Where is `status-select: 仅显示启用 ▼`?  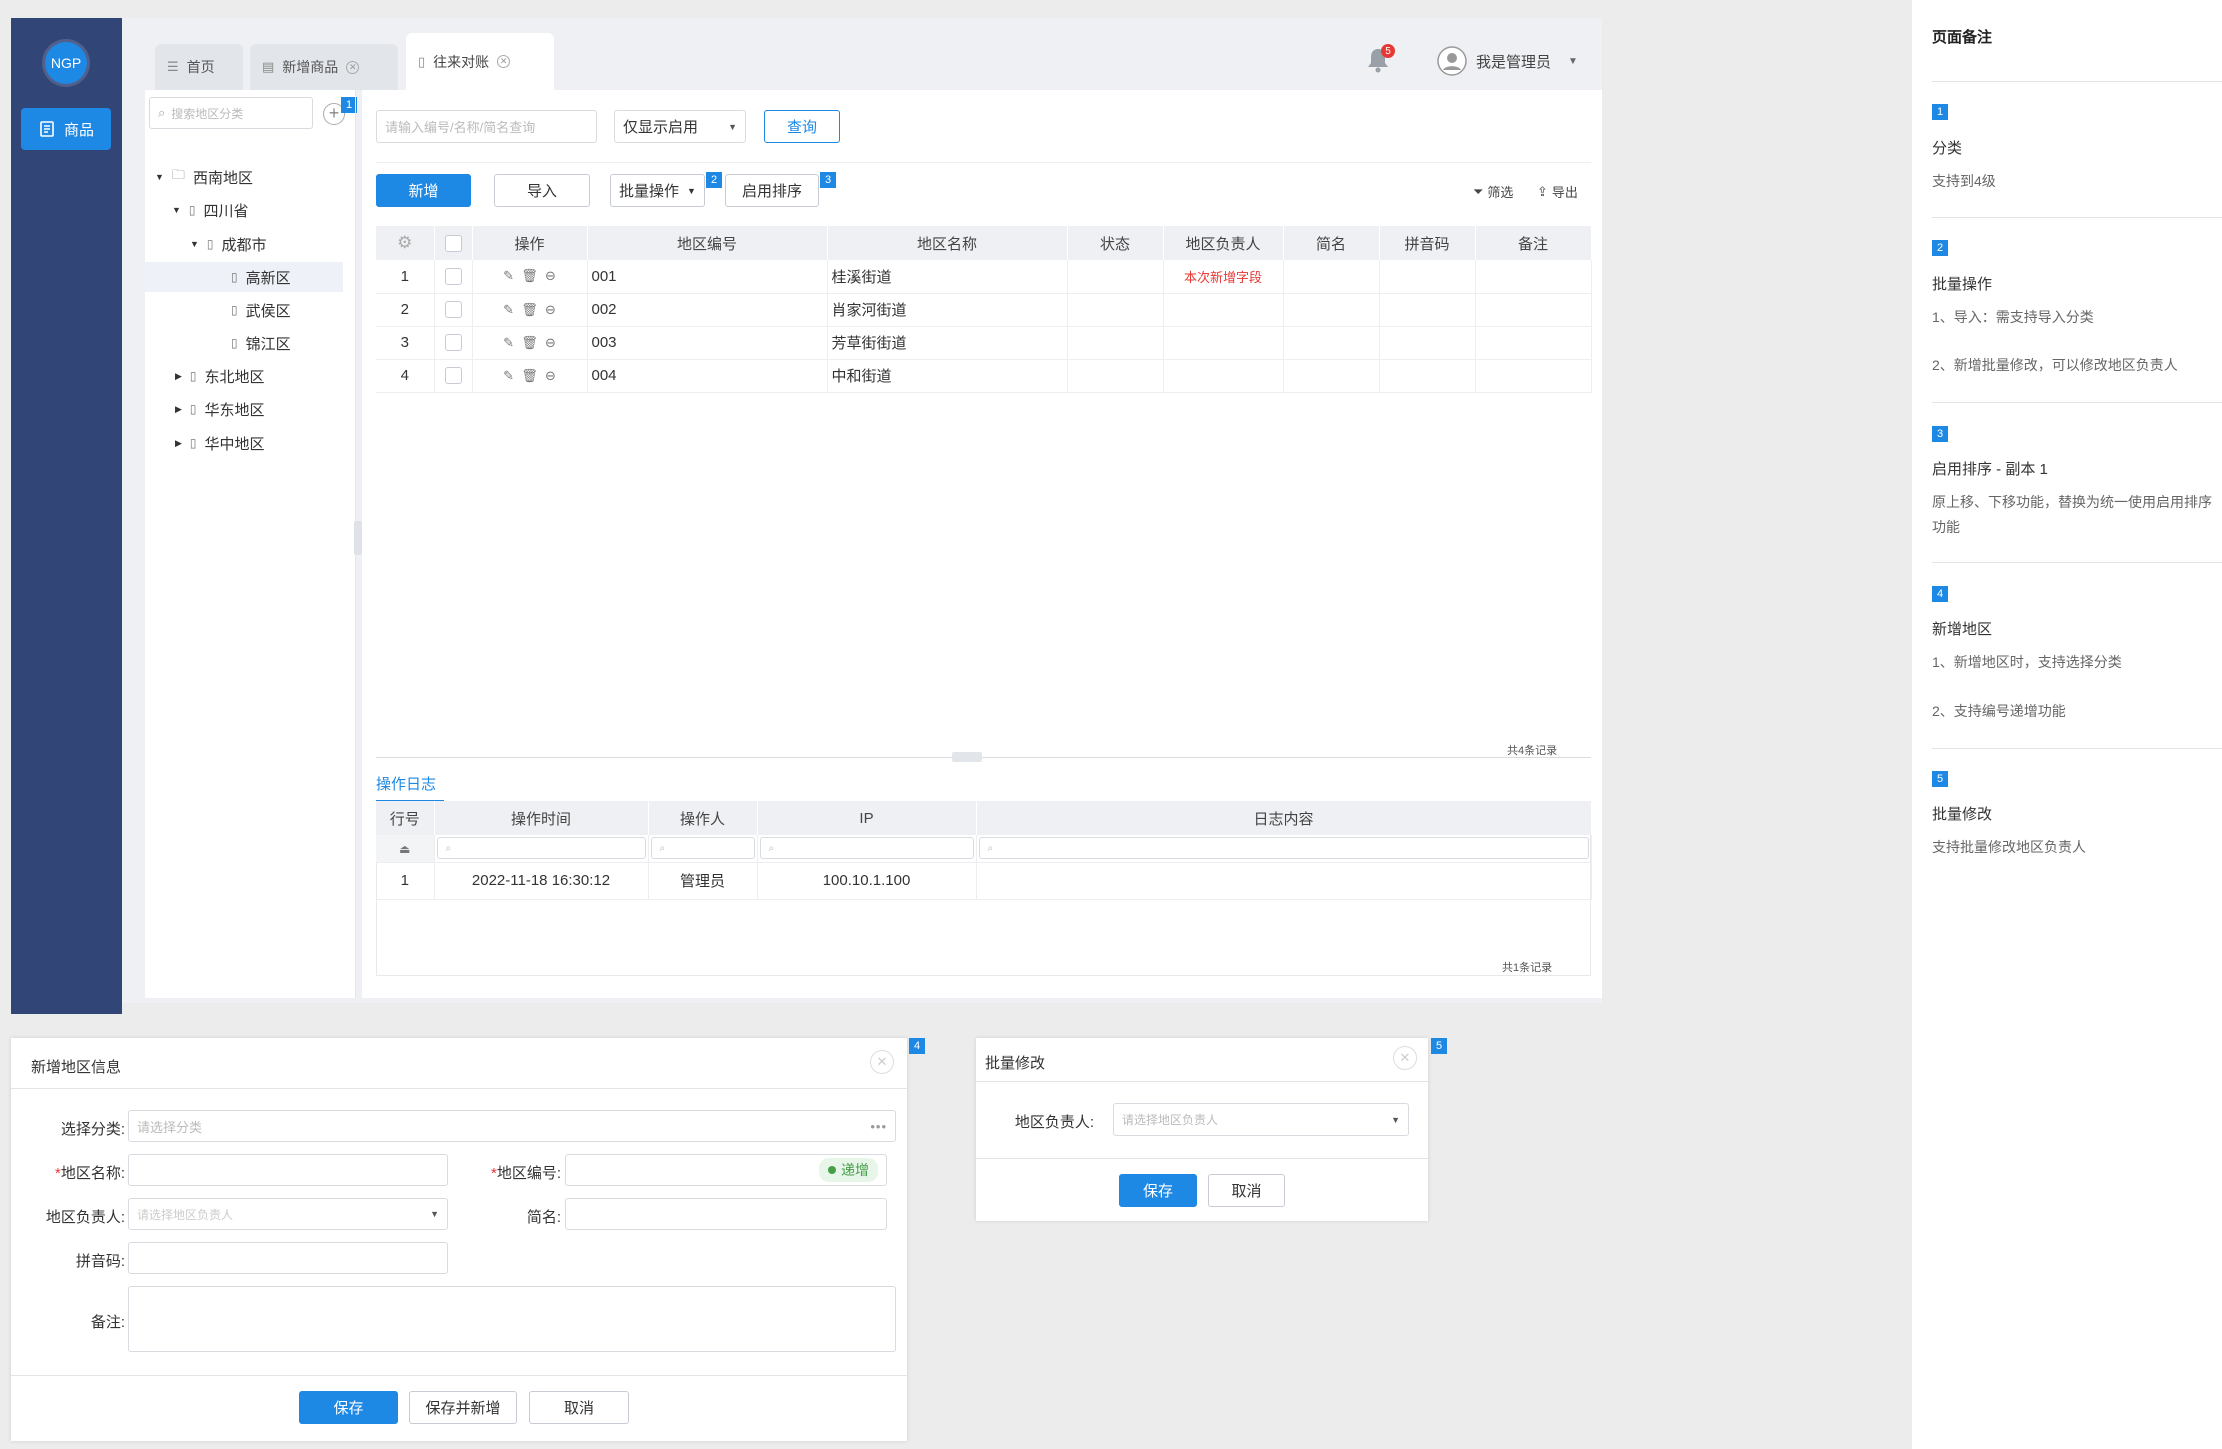 status-select: 仅显示启用 ▼ is located at coordinates (680, 126).